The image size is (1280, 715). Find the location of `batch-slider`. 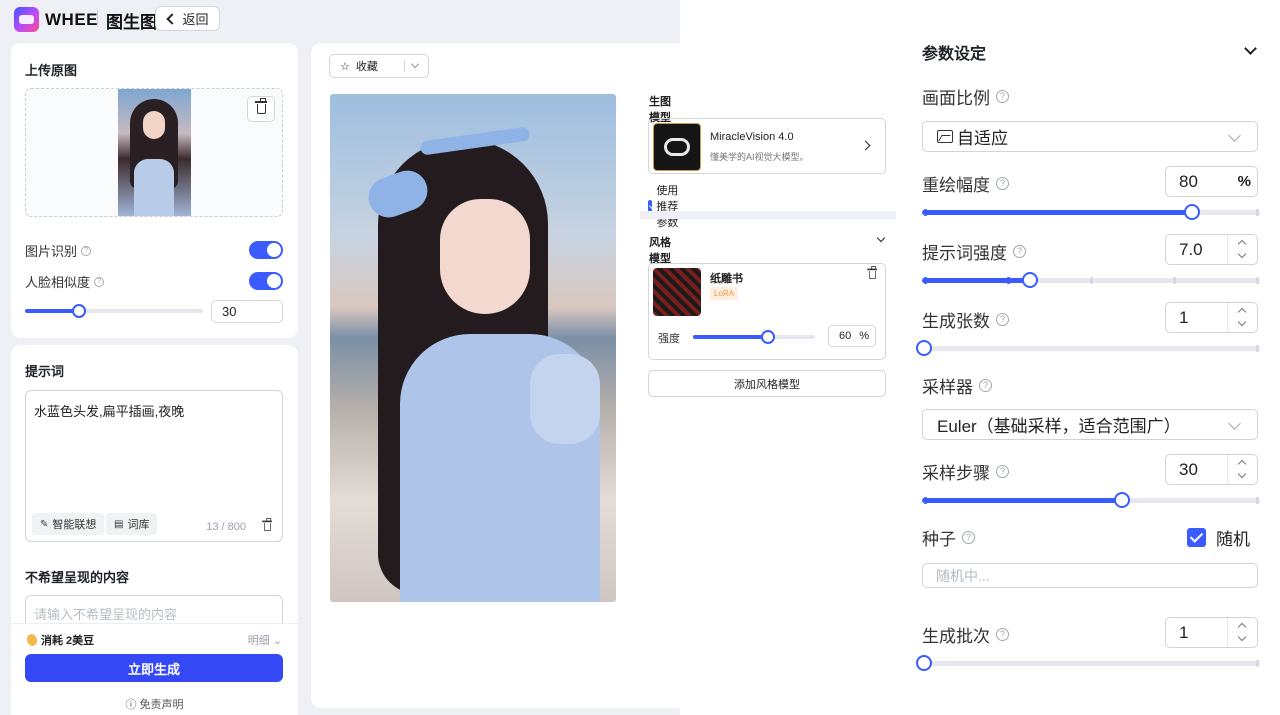

batch-slider is located at coordinates (1088, 663).